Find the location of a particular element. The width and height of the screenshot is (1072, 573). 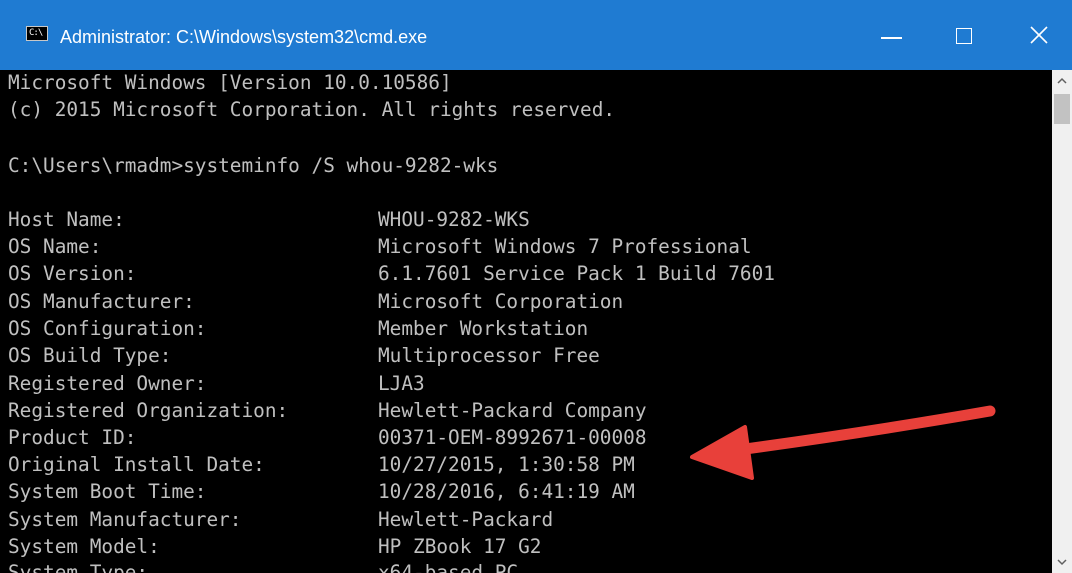

sysinfo-label: OS Configuration: is located at coordinates (107, 328).